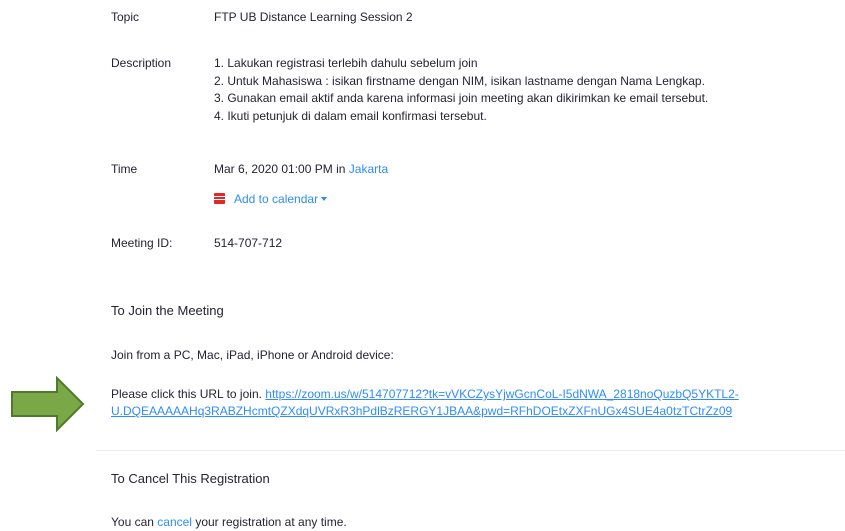  What do you see at coordinates (141, 63) in the screenshot?
I see `description-label: Description` at bounding box center [141, 63].